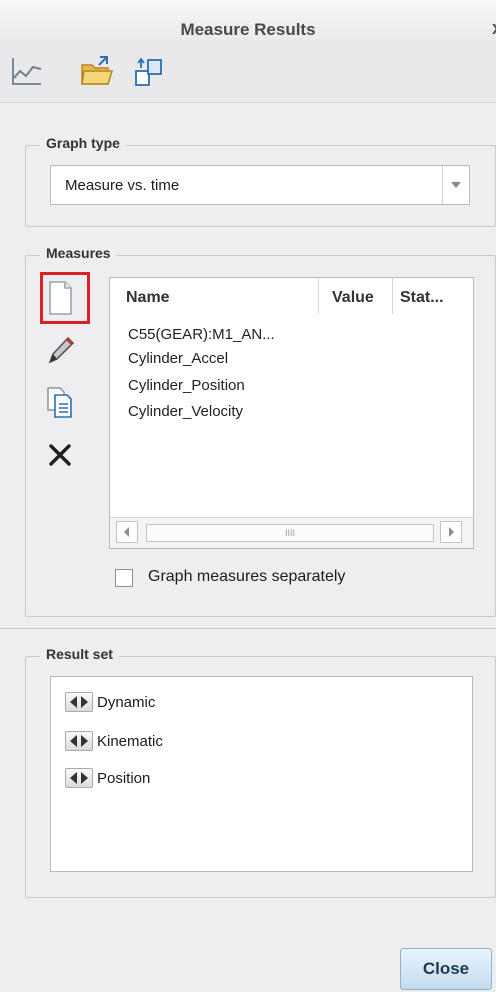 Image resolution: width=496 pixels, height=992 pixels. I want to click on tree-item-label: Position, so click(124, 778).